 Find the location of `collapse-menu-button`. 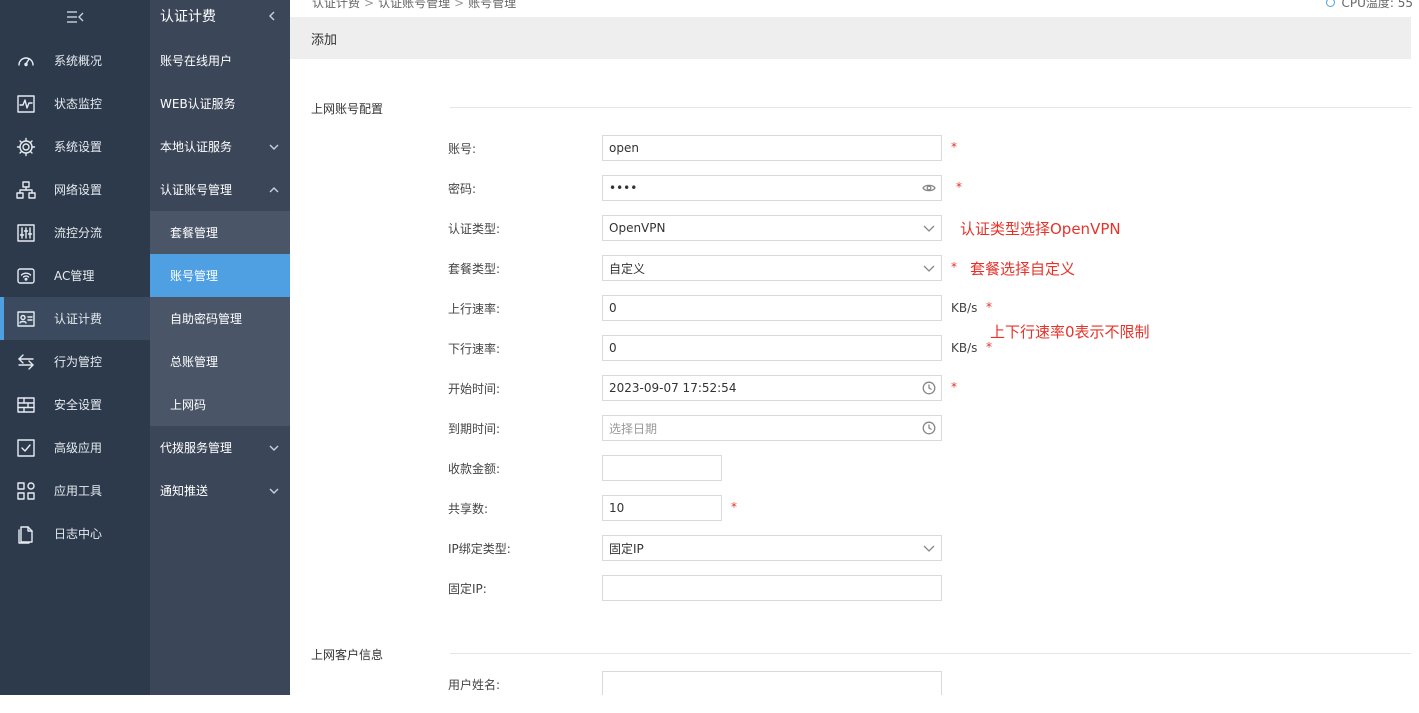

collapse-menu-button is located at coordinates (75, 17).